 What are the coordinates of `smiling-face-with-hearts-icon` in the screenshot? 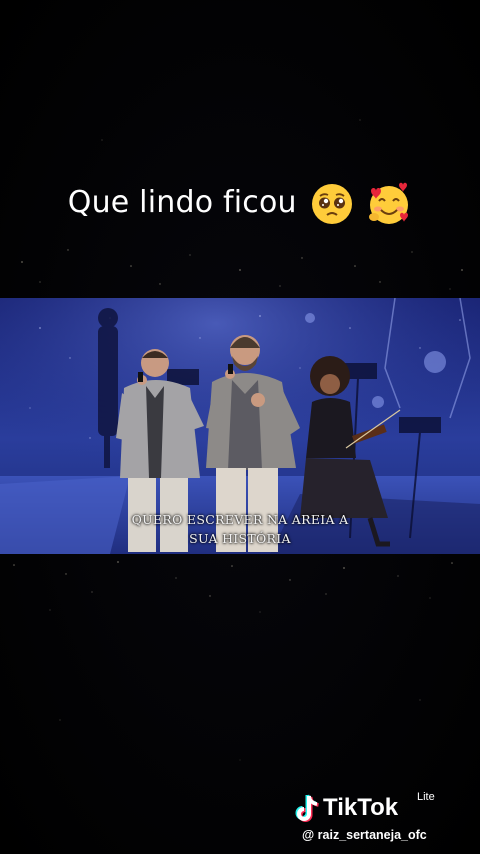 It's located at (389, 203).